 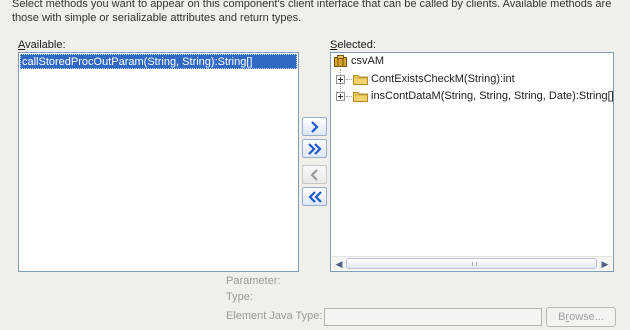 What do you see at coordinates (353, 45) in the screenshot?
I see `selected-label: Selected:` at bounding box center [353, 45].